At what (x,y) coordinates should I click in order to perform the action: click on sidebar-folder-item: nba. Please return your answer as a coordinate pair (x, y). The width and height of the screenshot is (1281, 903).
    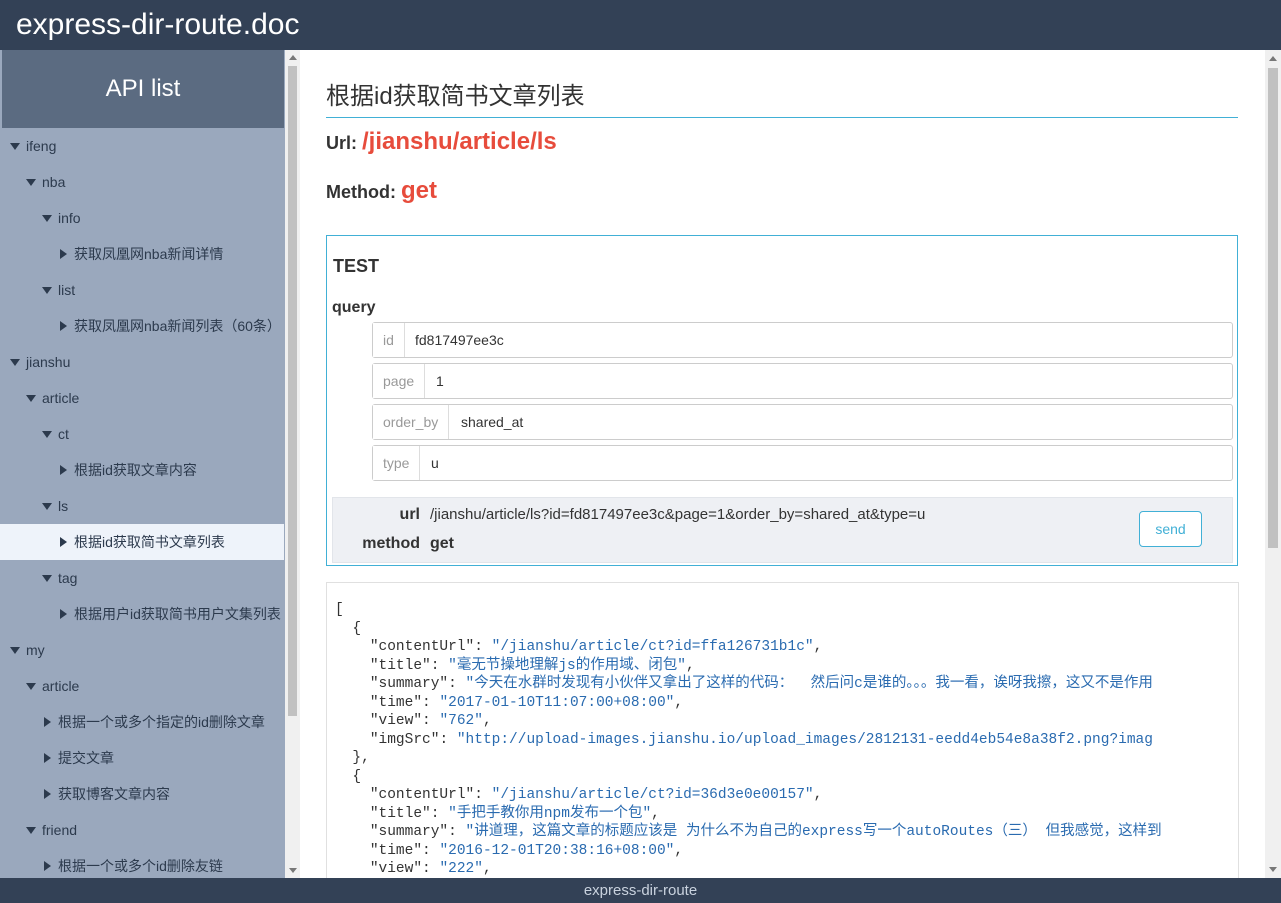
    Looking at the image, I should click on (142, 182).